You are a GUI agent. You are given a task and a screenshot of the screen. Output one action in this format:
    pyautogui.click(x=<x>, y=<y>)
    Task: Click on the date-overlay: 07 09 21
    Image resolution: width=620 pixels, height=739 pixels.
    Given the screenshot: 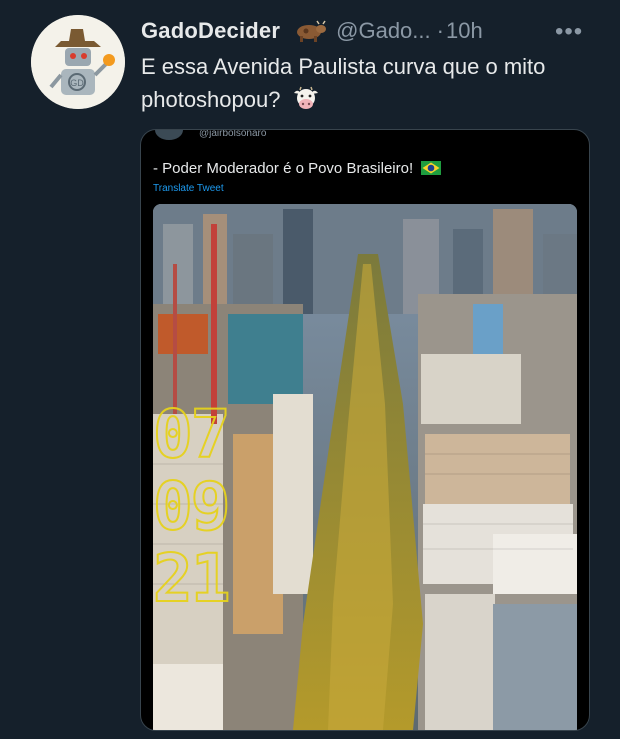 What is the action you would take?
    pyautogui.click(x=208, y=506)
    